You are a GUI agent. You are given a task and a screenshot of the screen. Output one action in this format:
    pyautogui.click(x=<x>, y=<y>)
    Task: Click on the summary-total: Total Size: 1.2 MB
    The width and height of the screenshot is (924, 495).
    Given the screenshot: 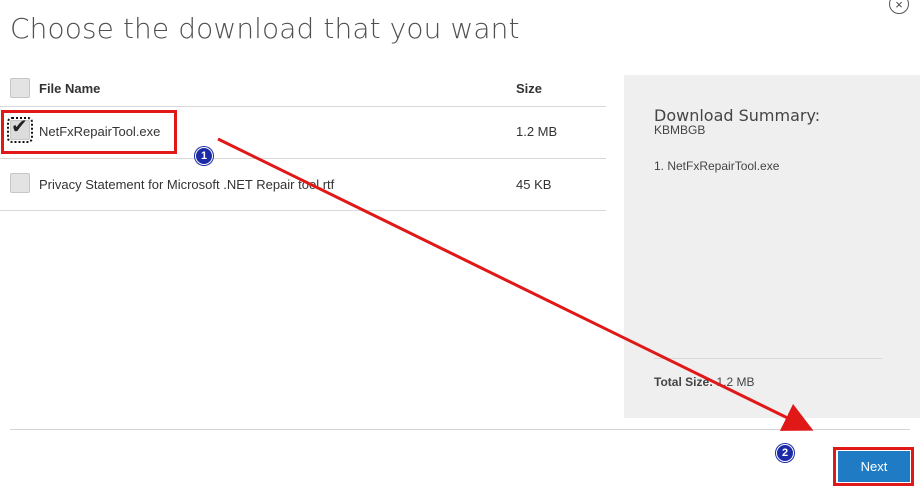 What is the action you would take?
    pyautogui.click(x=704, y=382)
    